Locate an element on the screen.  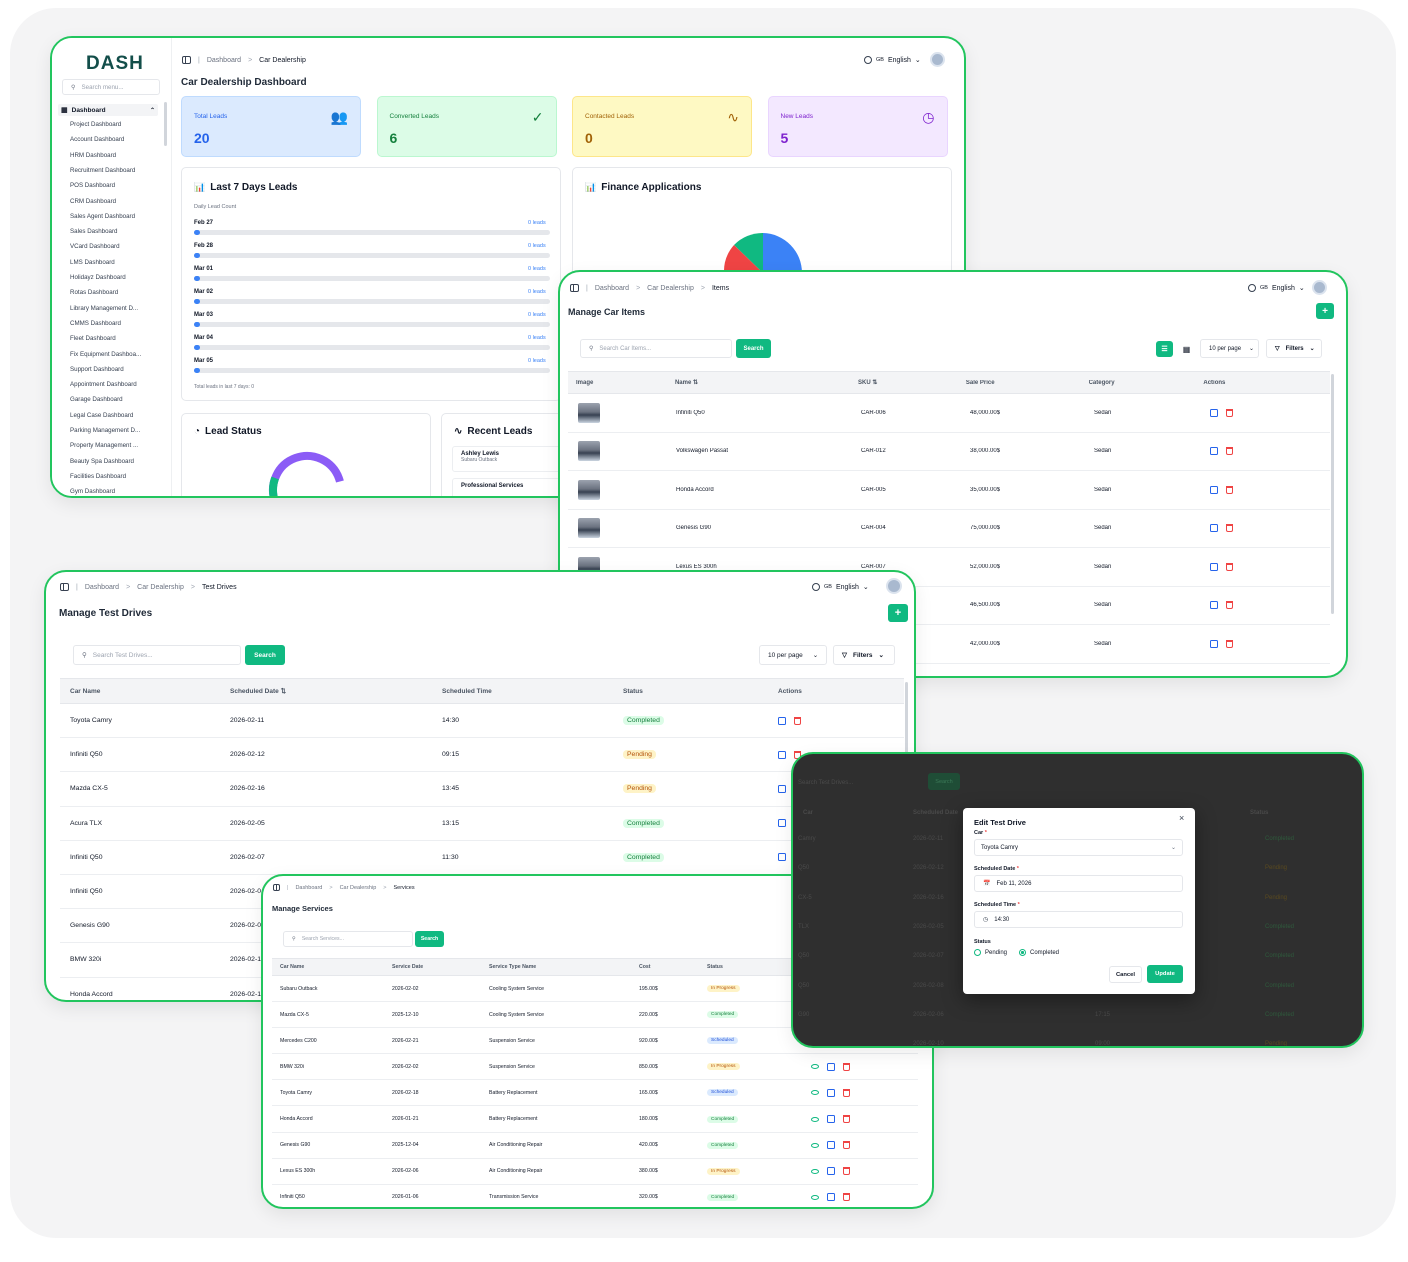
add-test-drive-button: + is located at coordinates (898, 613).